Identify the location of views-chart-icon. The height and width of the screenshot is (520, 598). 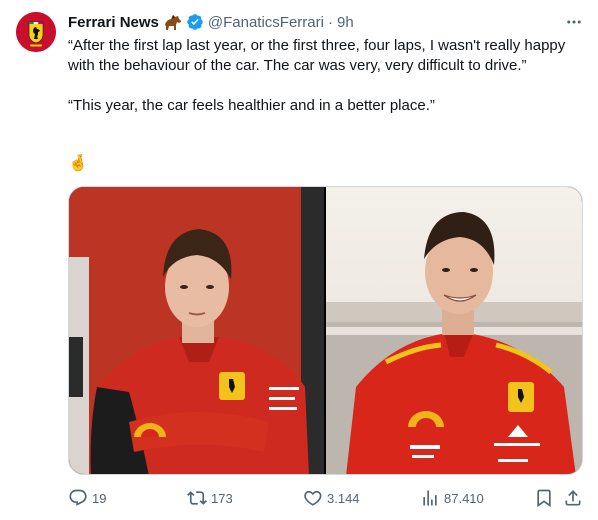
(430, 498).